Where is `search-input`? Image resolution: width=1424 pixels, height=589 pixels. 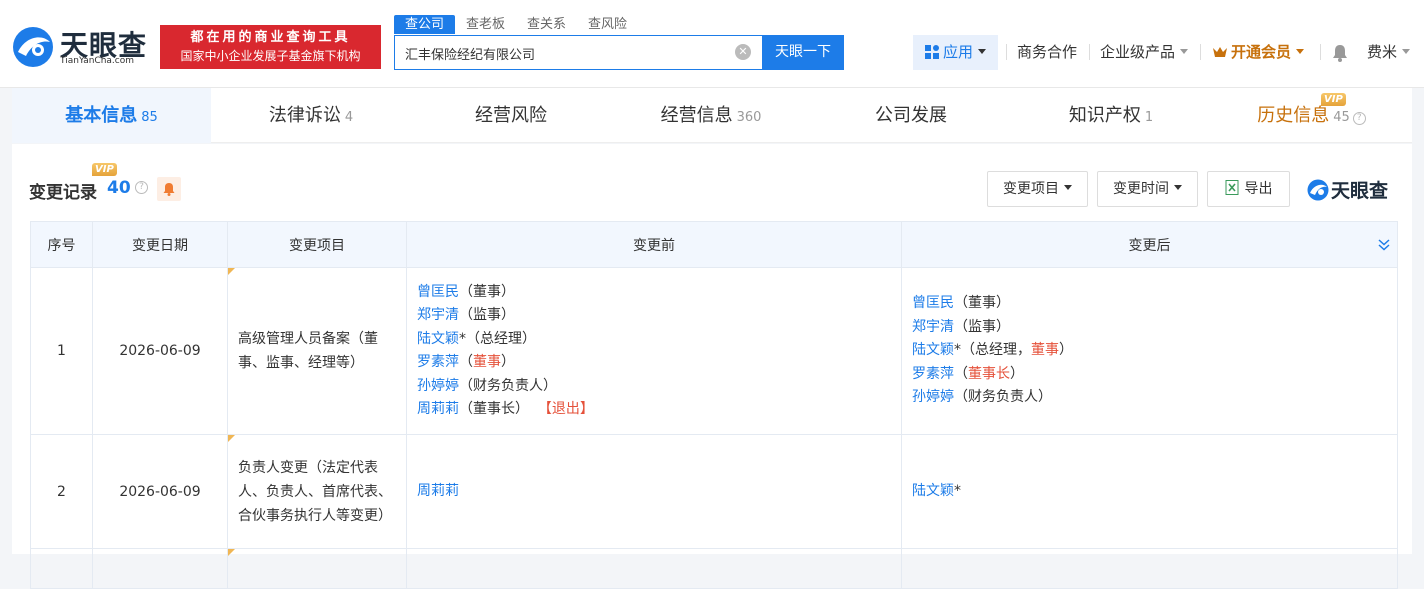 search-input is located at coordinates (565, 53).